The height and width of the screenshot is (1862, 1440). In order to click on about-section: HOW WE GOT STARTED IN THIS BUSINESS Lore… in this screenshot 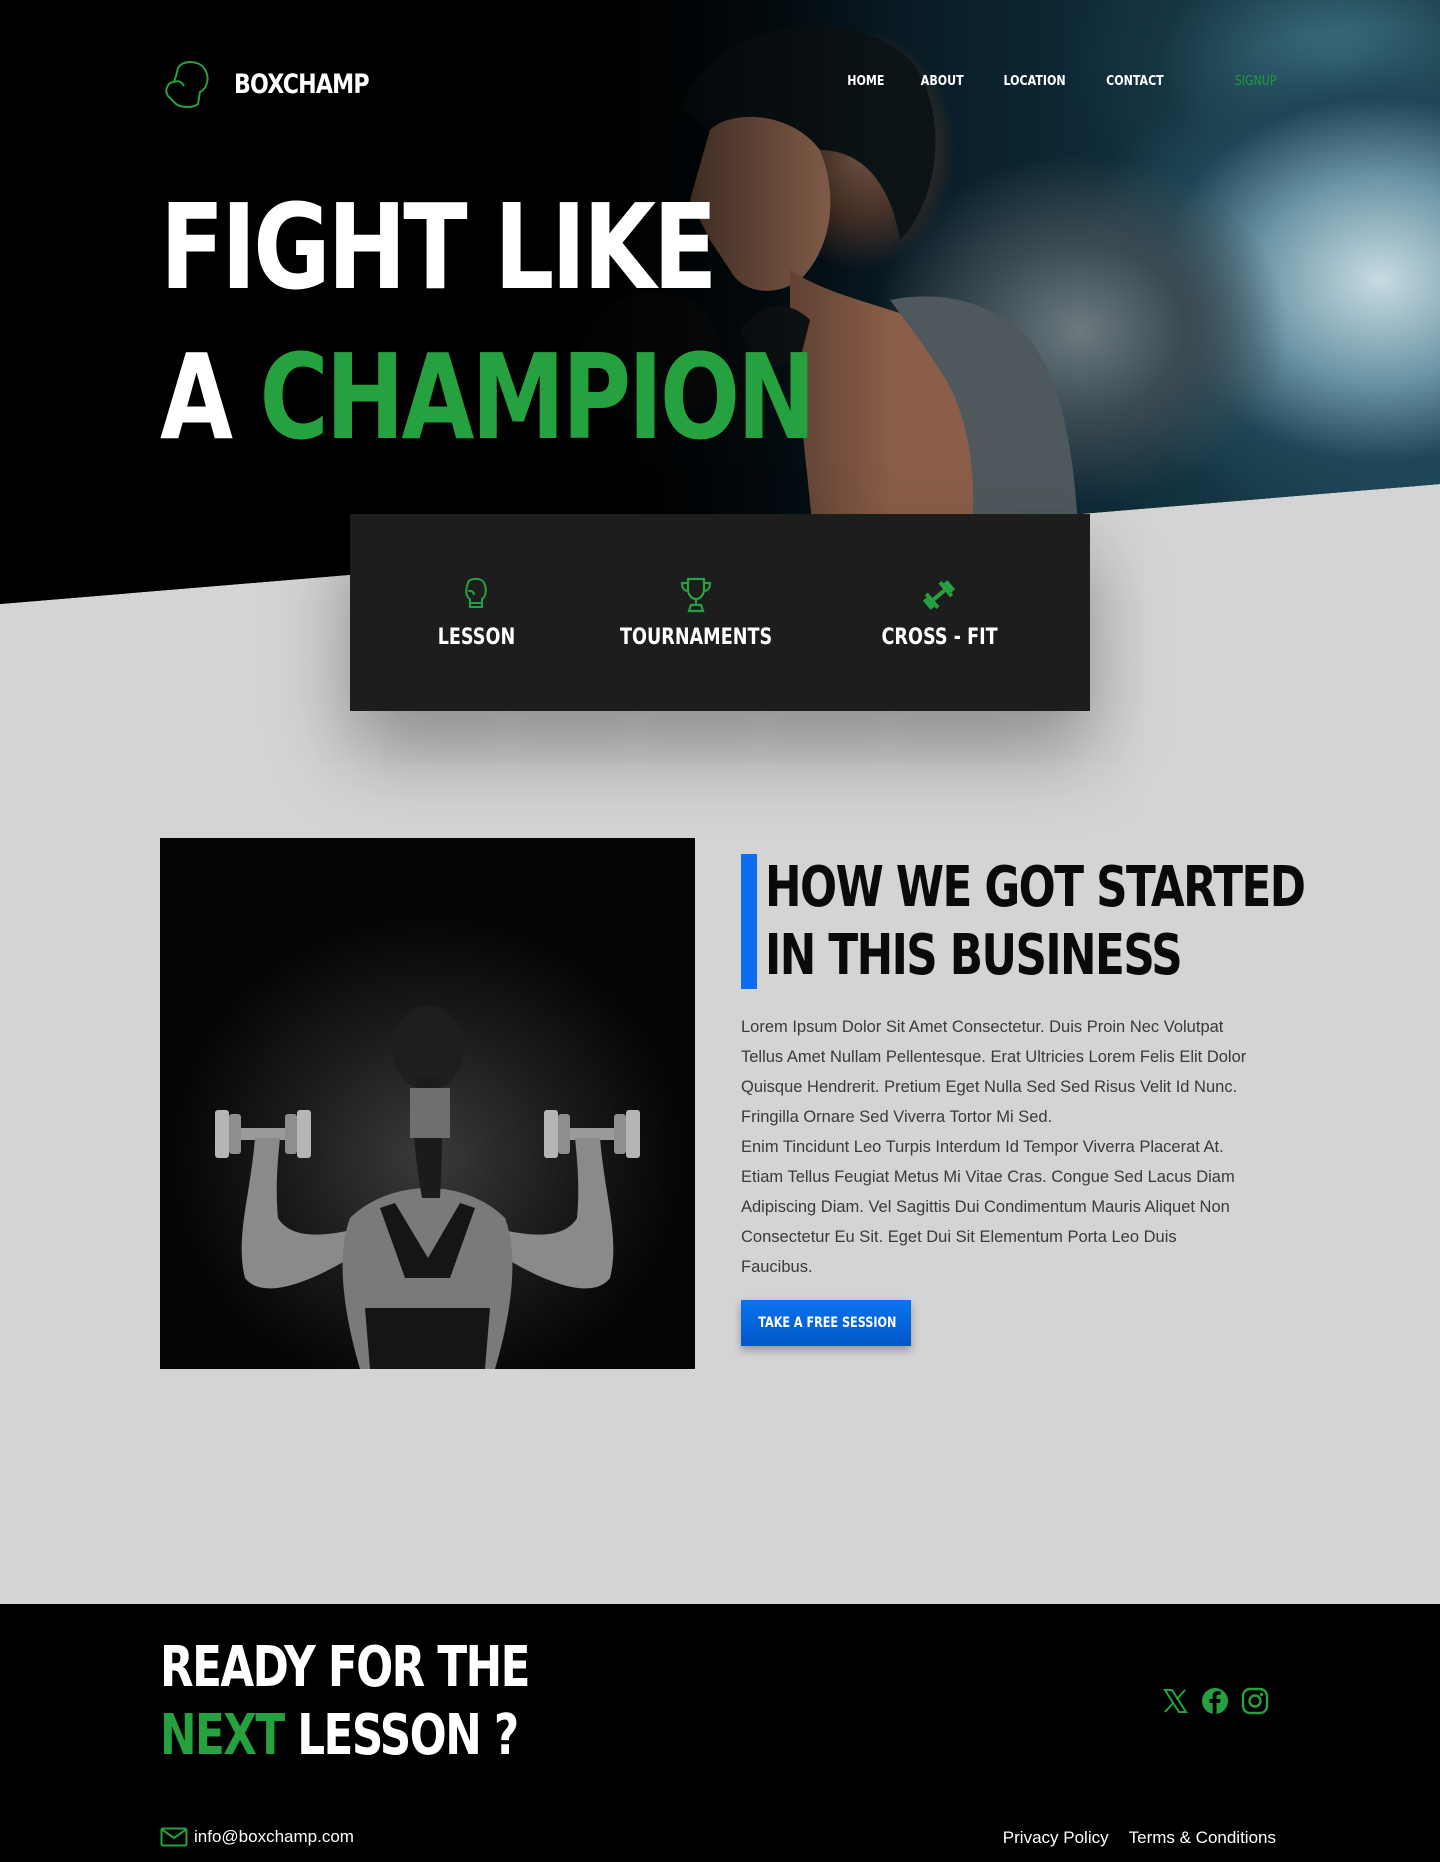, I will do `click(1023, 1100)`.